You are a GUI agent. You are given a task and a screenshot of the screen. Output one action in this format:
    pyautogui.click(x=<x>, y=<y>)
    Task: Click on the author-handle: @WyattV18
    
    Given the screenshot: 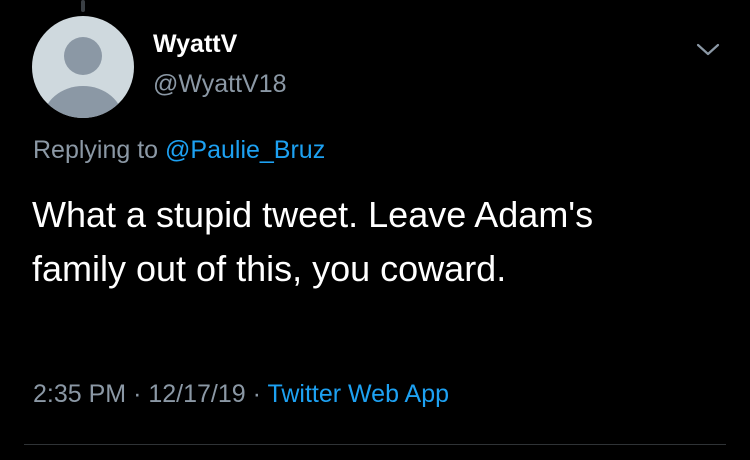 What is the action you would take?
    pyautogui.click(x=220, y=84)
    